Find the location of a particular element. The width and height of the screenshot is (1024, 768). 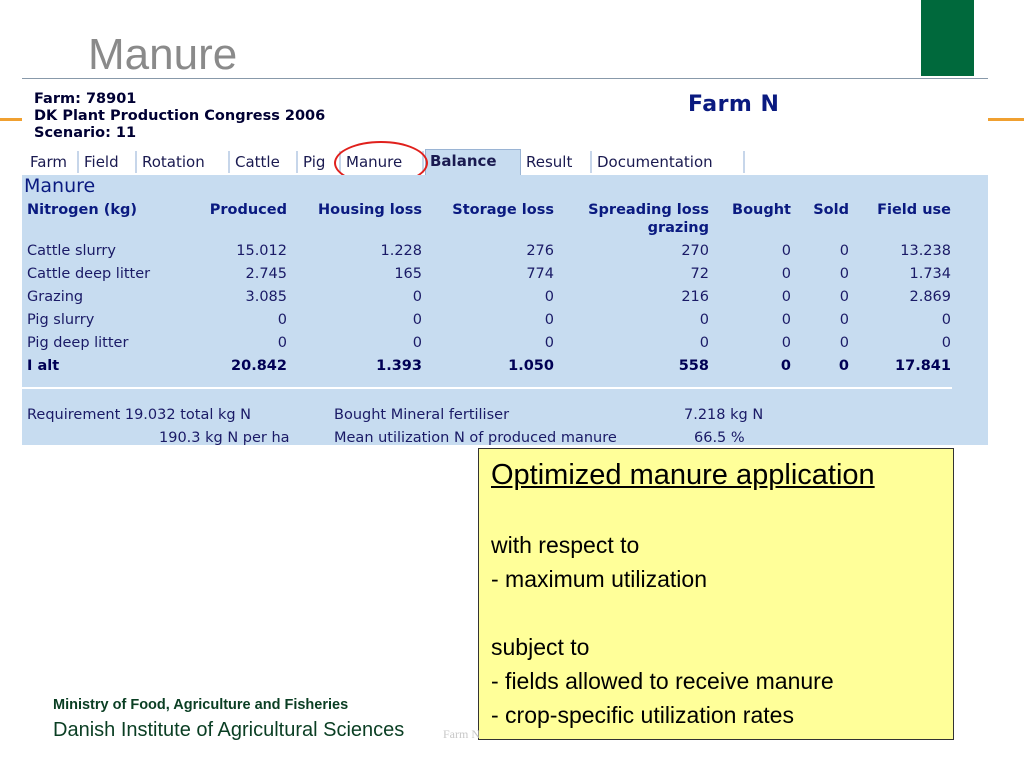

tab-cattle: Cattle is located at coordinates (264, 162).